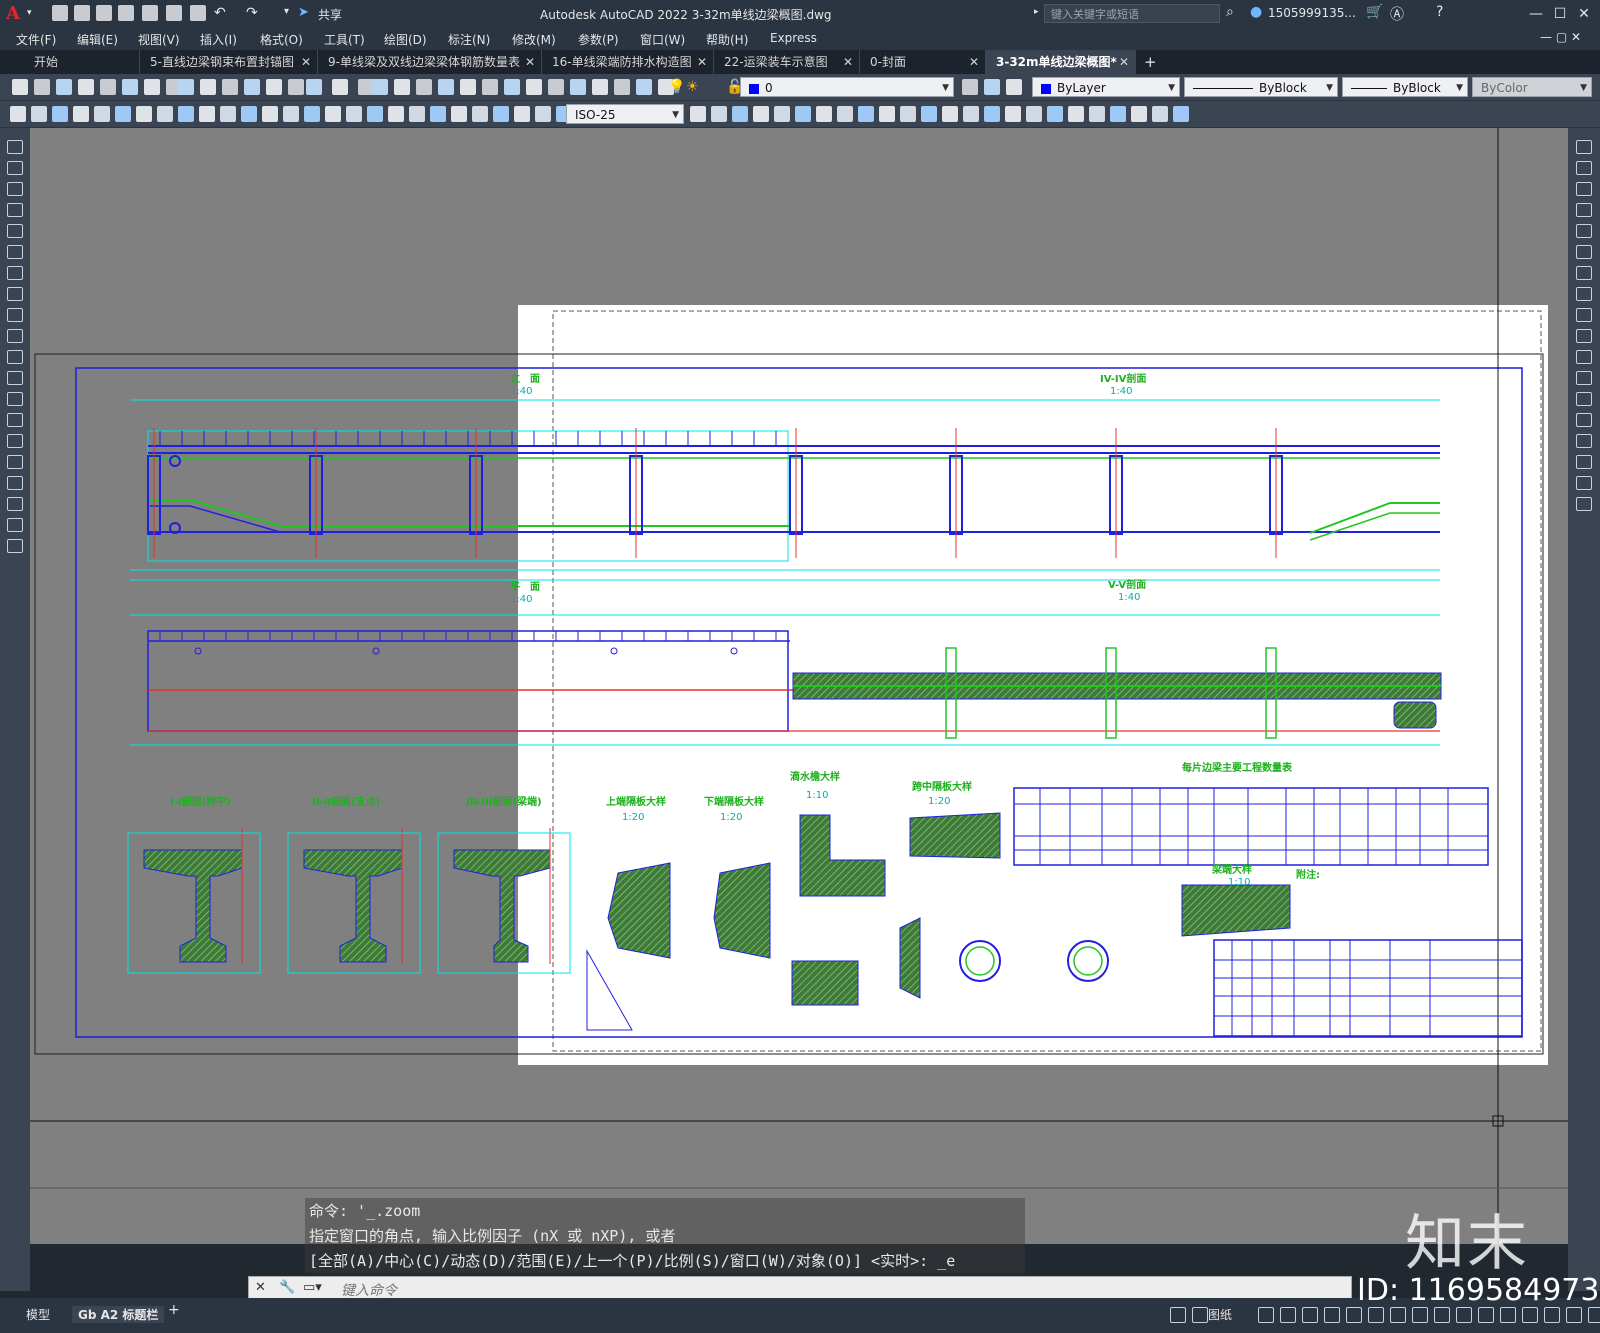 This screenshot has width=1600, height=1333. Describe the element at coordinates (369, 1290) in the screenshot. I see `command-input: 键入命令` at that location.